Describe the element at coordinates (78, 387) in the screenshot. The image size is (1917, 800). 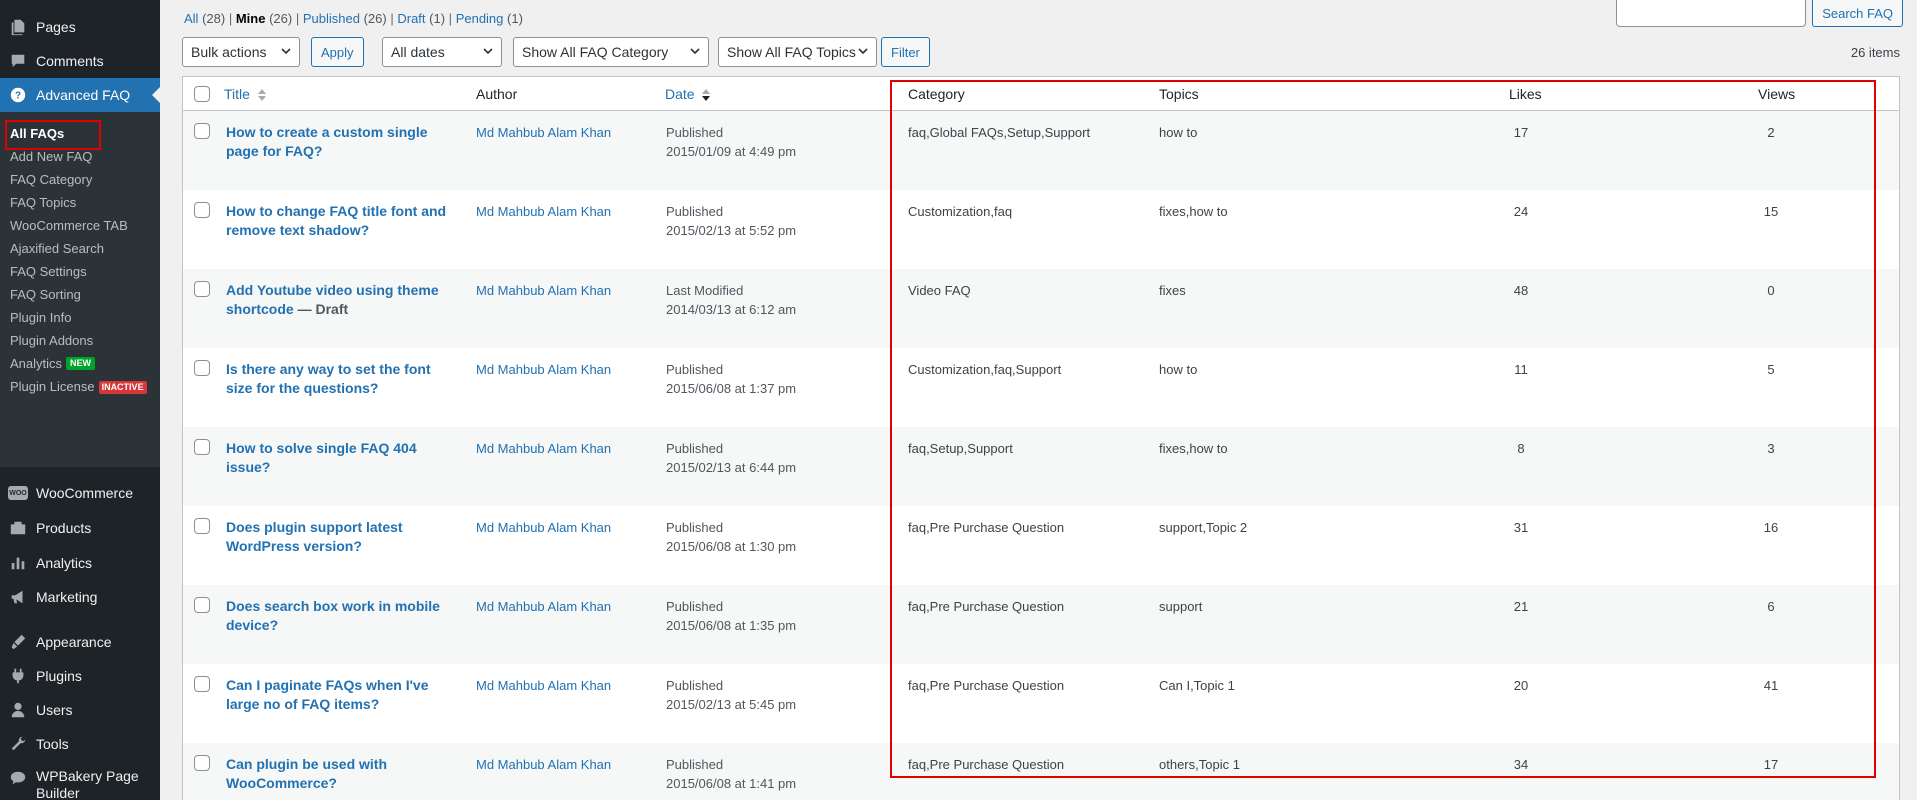
I see `submenu-plugin-license: Plugin License INACTIVE` at that location.